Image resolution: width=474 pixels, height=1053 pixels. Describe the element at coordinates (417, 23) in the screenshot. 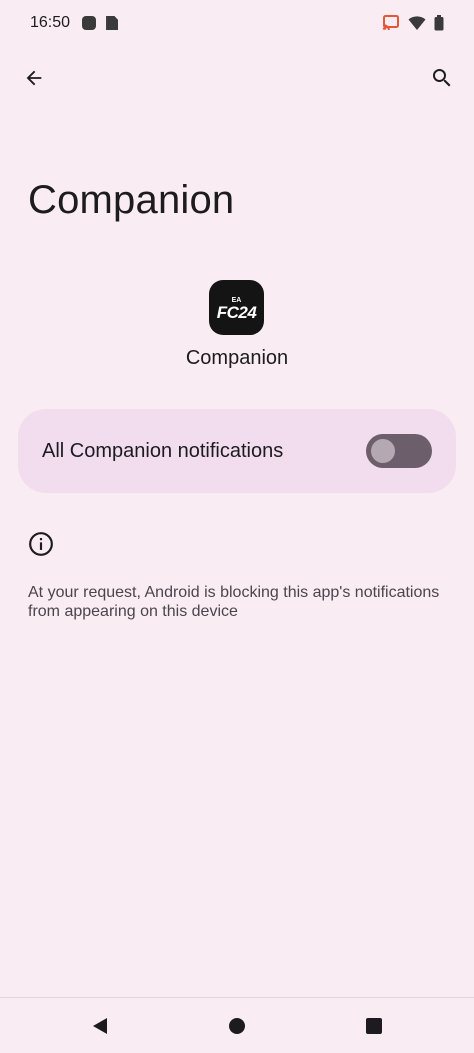

I see `wifi-icon` at that location.